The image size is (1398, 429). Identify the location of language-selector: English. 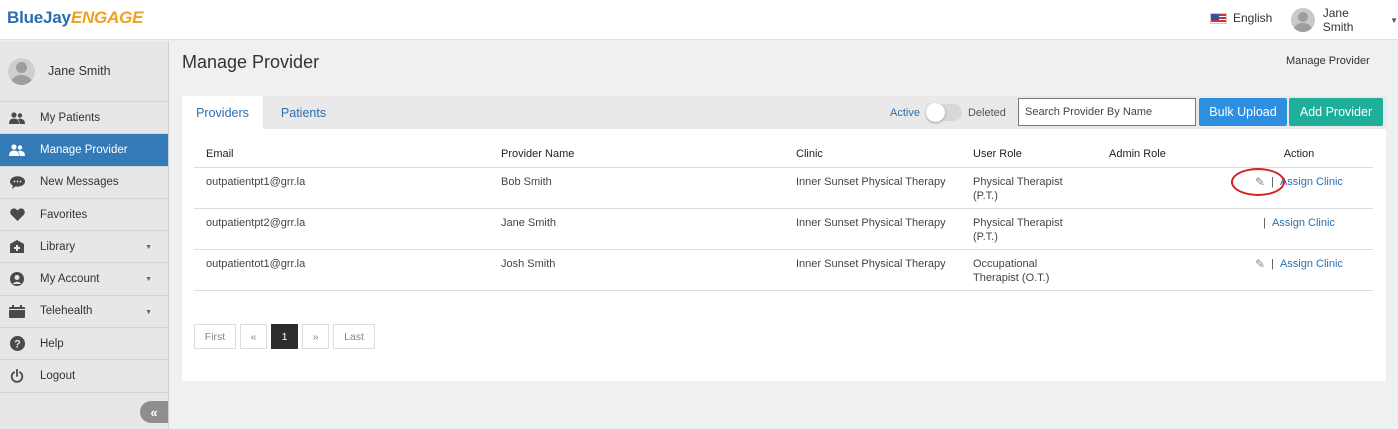
(1241, 18).